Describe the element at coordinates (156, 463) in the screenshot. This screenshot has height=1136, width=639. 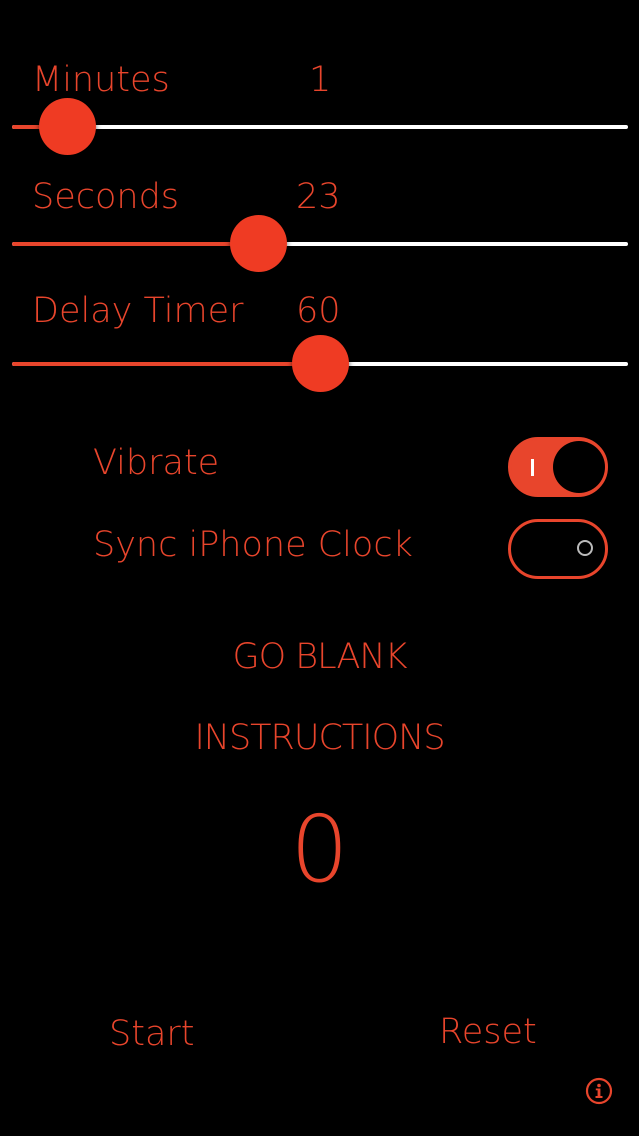
I see `vibrate-label: Vibrate` at that location.